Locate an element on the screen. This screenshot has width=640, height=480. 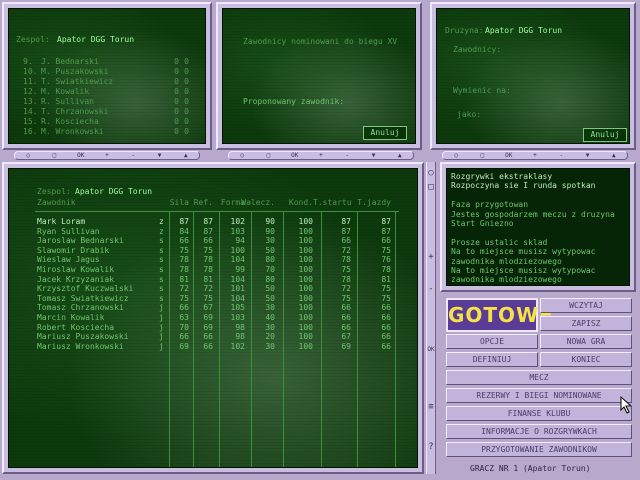
nominations-title: Zawodnicy nominowani do biegu XV is located at coordinates (320, 41).